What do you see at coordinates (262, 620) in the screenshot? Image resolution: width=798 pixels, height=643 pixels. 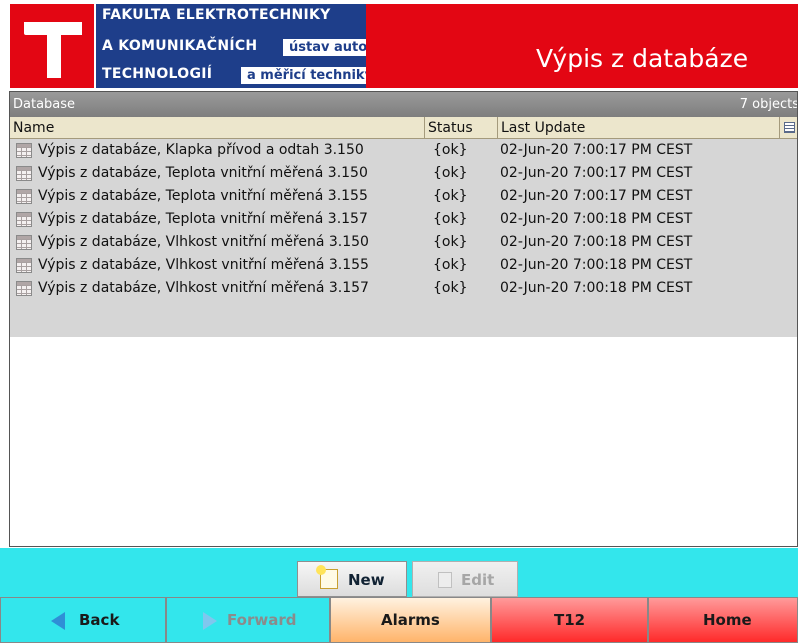 I see `forward-button-label: Forward` at bounding box center [262, 620].